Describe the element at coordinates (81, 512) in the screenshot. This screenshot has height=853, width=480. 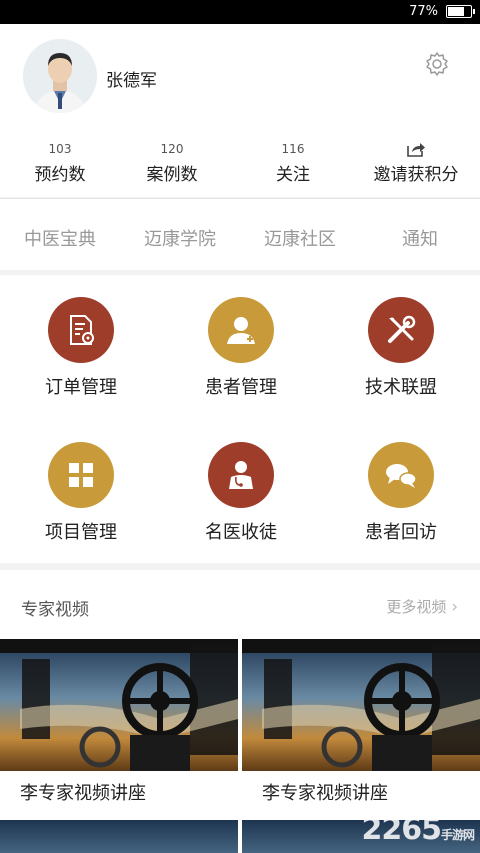
I see `grid-item-projects: 项目管理` at that location.